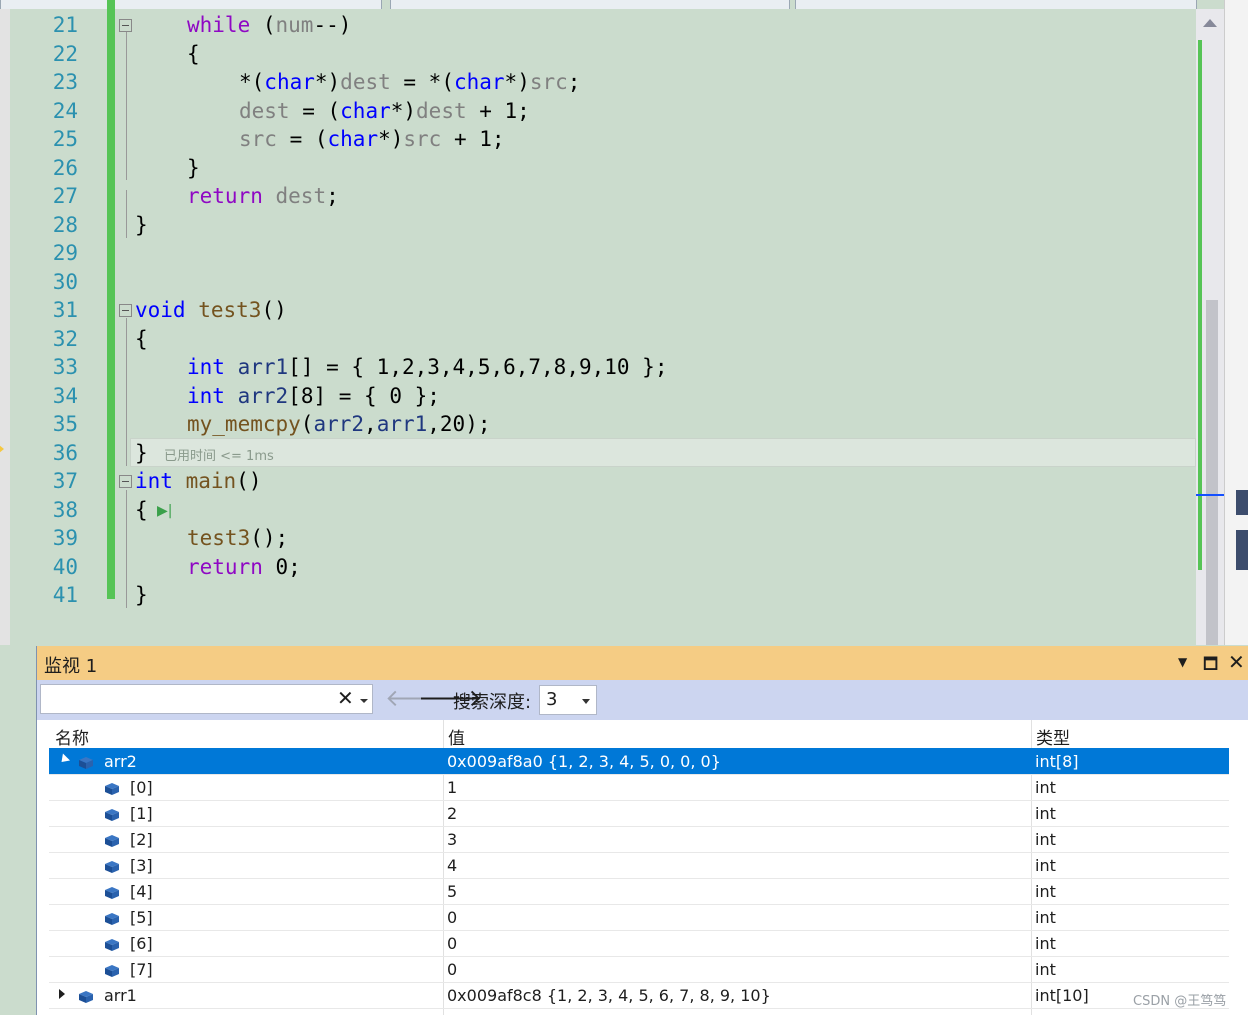 This screenshot has height=1015, width=1248. Describe the element at coordinates (120, 761) in the screenshot. I see `watch-item-name: arr2` at that location.